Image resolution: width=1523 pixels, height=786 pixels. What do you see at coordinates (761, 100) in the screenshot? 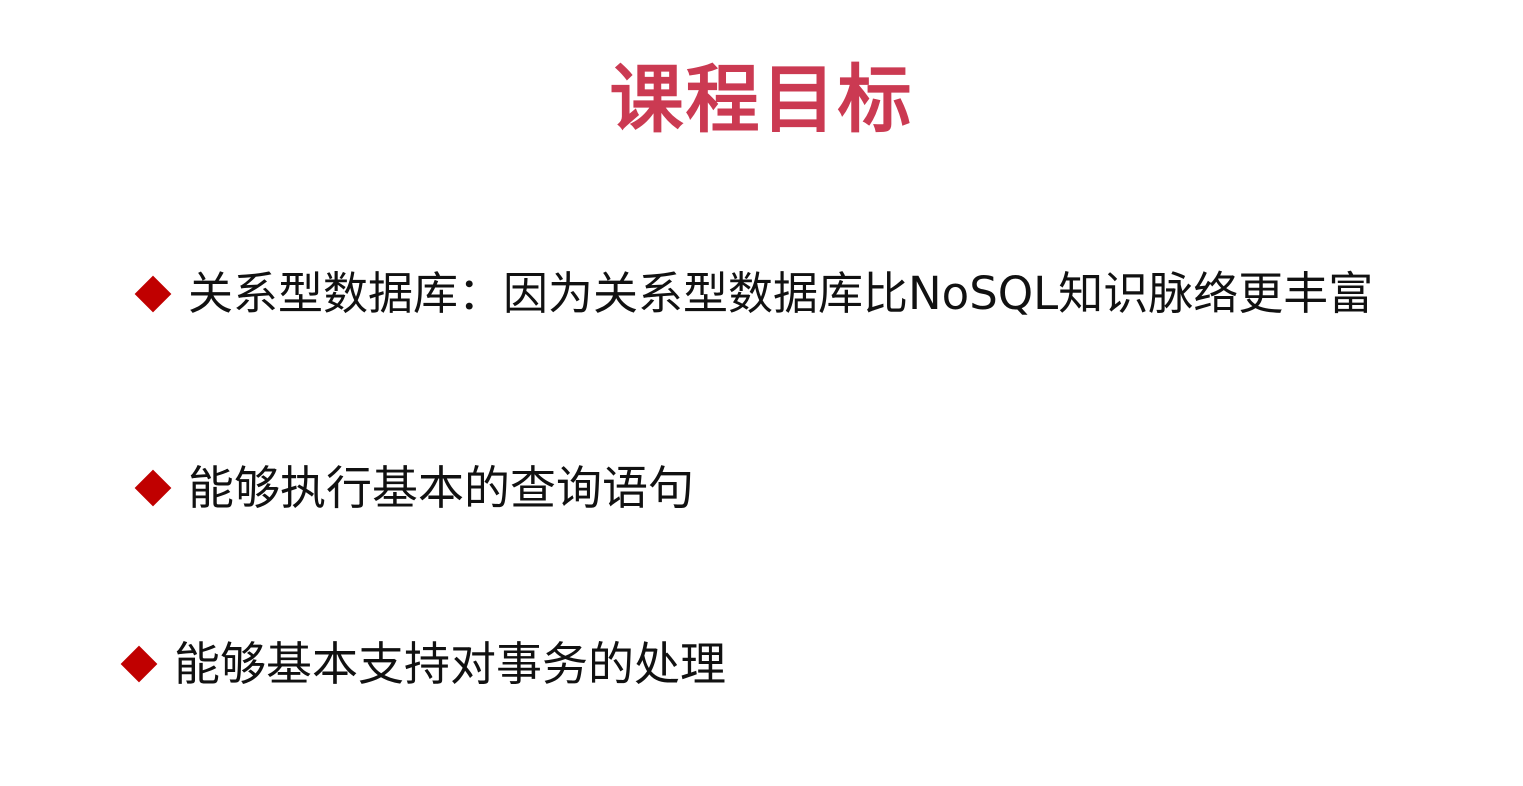
I see `slide-title: 课程目标` at bounding box center [761, 100].